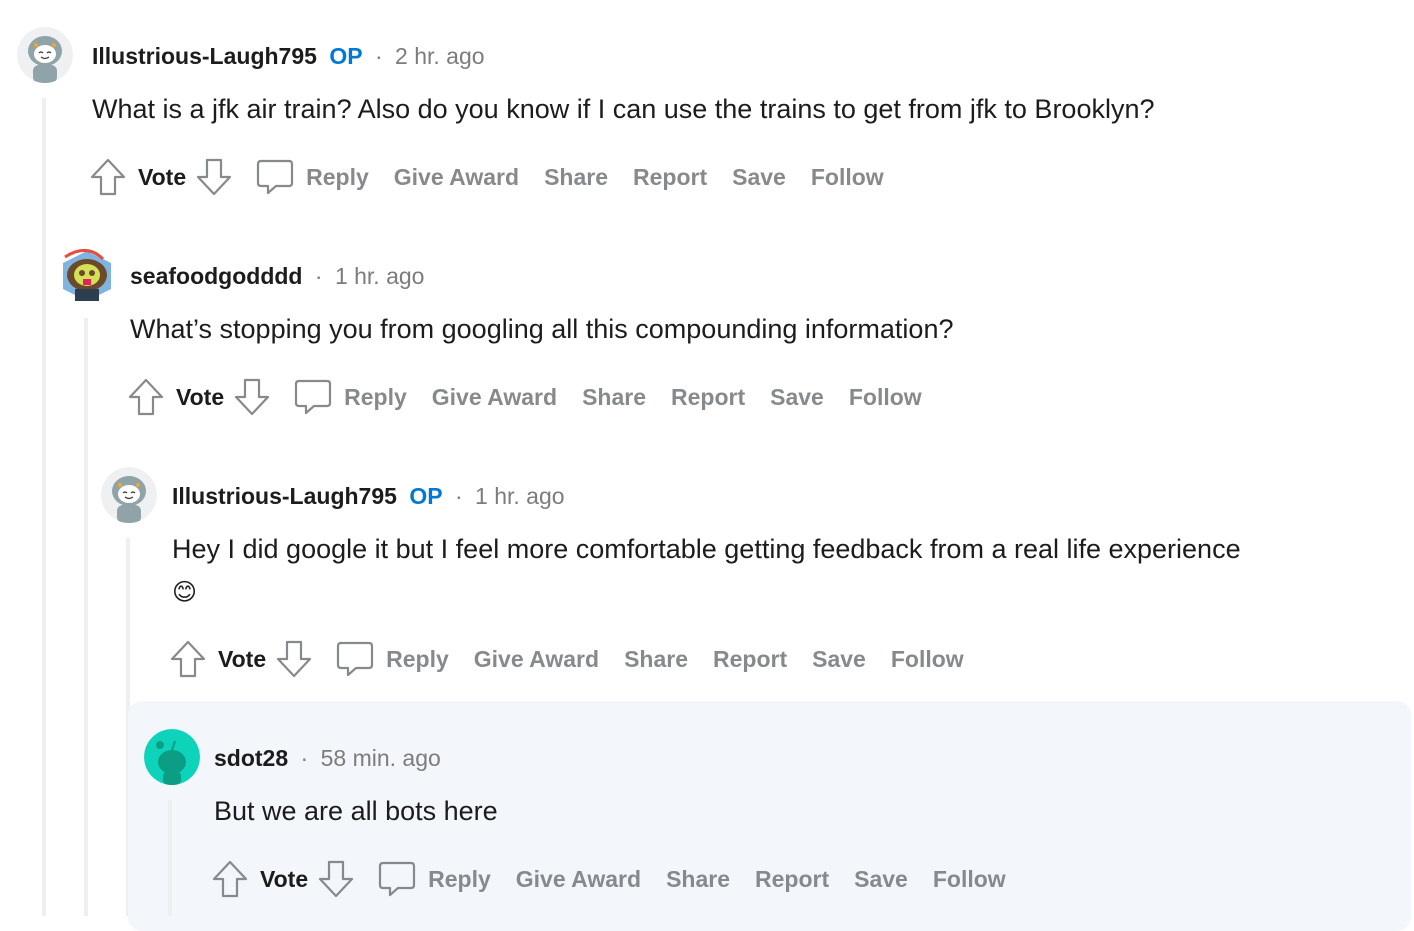 The width and height of the screenshot is (1414, 931). I want to click on timestamp: 58 min. ago, so click(381, 758).